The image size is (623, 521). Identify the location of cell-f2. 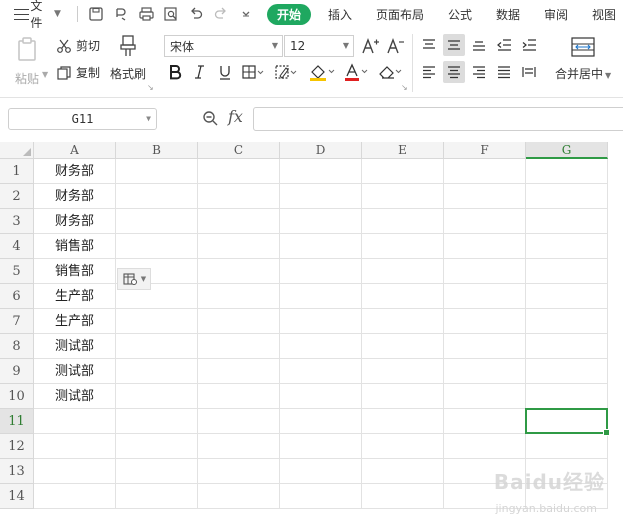
(485, 196).